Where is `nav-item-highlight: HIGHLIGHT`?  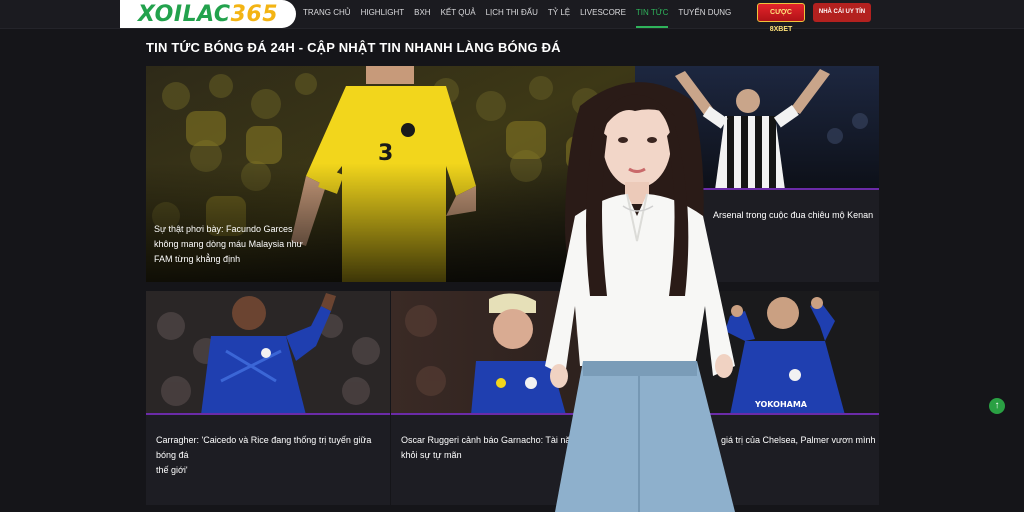
nav-item-highlight: HIGHLIGHT is located at coordinates (383, 14).